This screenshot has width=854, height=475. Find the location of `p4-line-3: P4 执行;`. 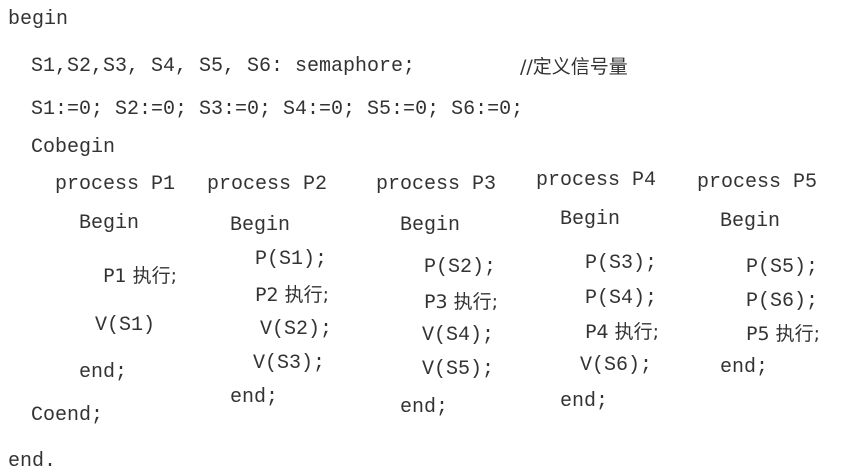

p4-line-3: P4 执行; is located at coordinates (622, 332).